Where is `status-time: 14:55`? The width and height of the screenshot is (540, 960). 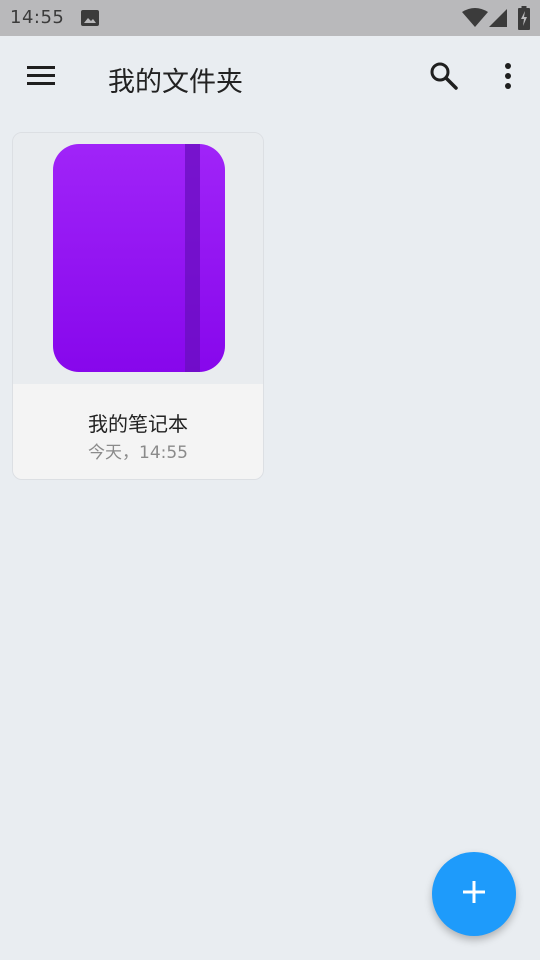 status-time: 14:55 is located at coordinates (37, 17).